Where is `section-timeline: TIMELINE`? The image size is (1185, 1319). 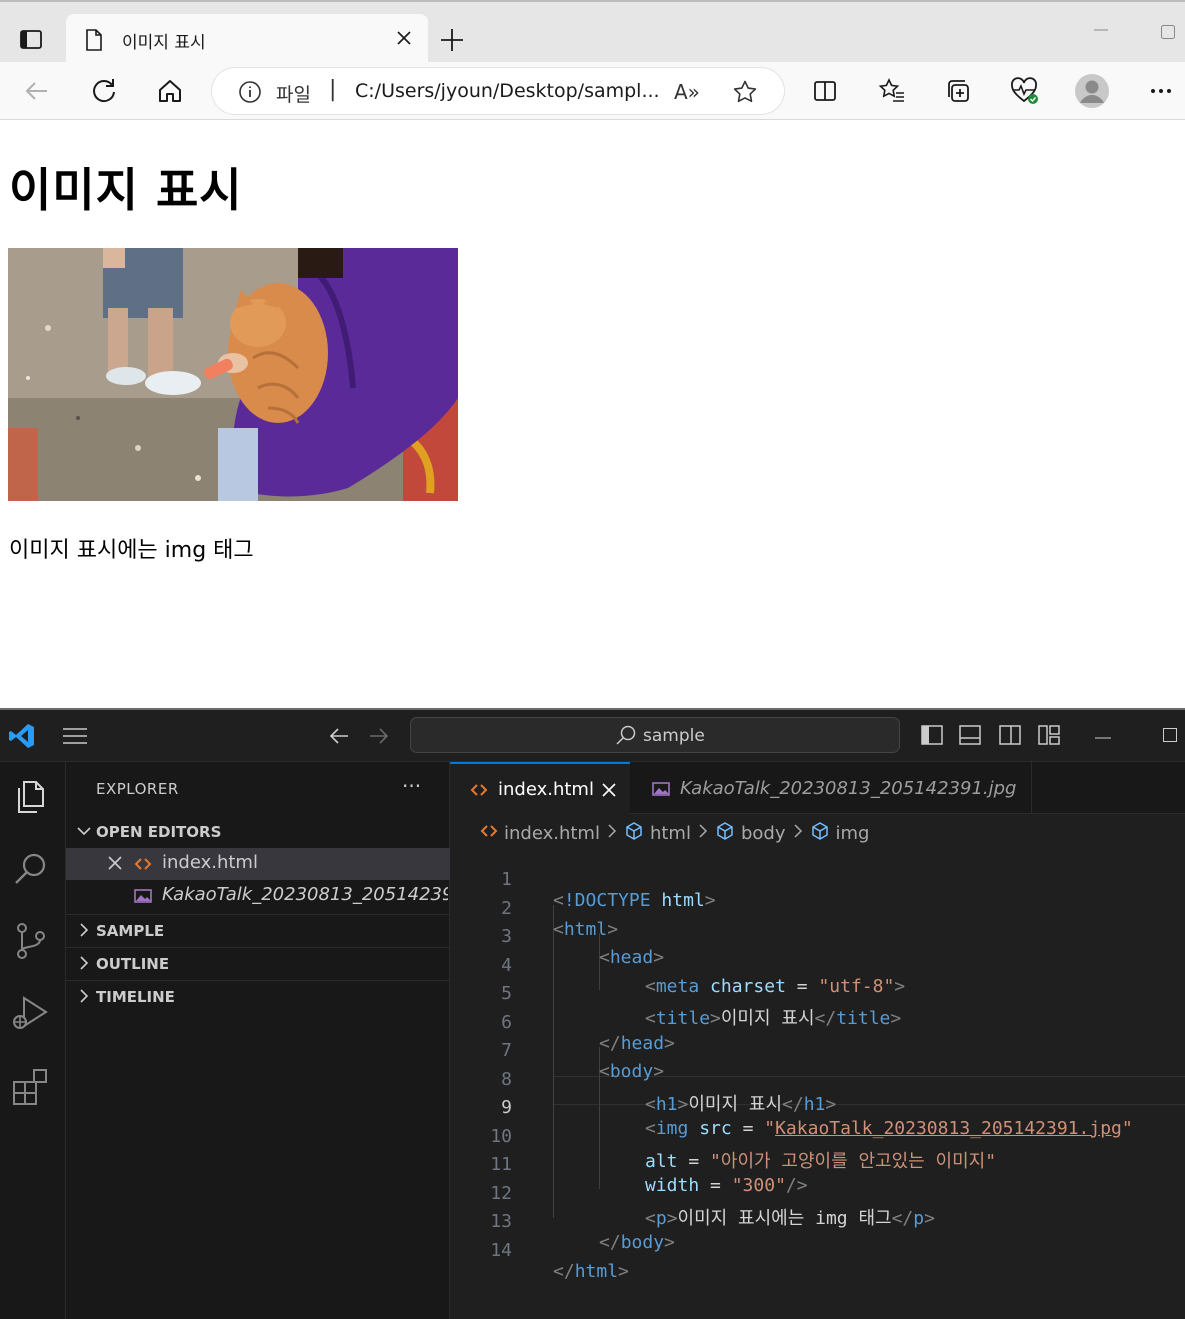
section-timeline: TIMELINE is located at coordinates (258, 996).